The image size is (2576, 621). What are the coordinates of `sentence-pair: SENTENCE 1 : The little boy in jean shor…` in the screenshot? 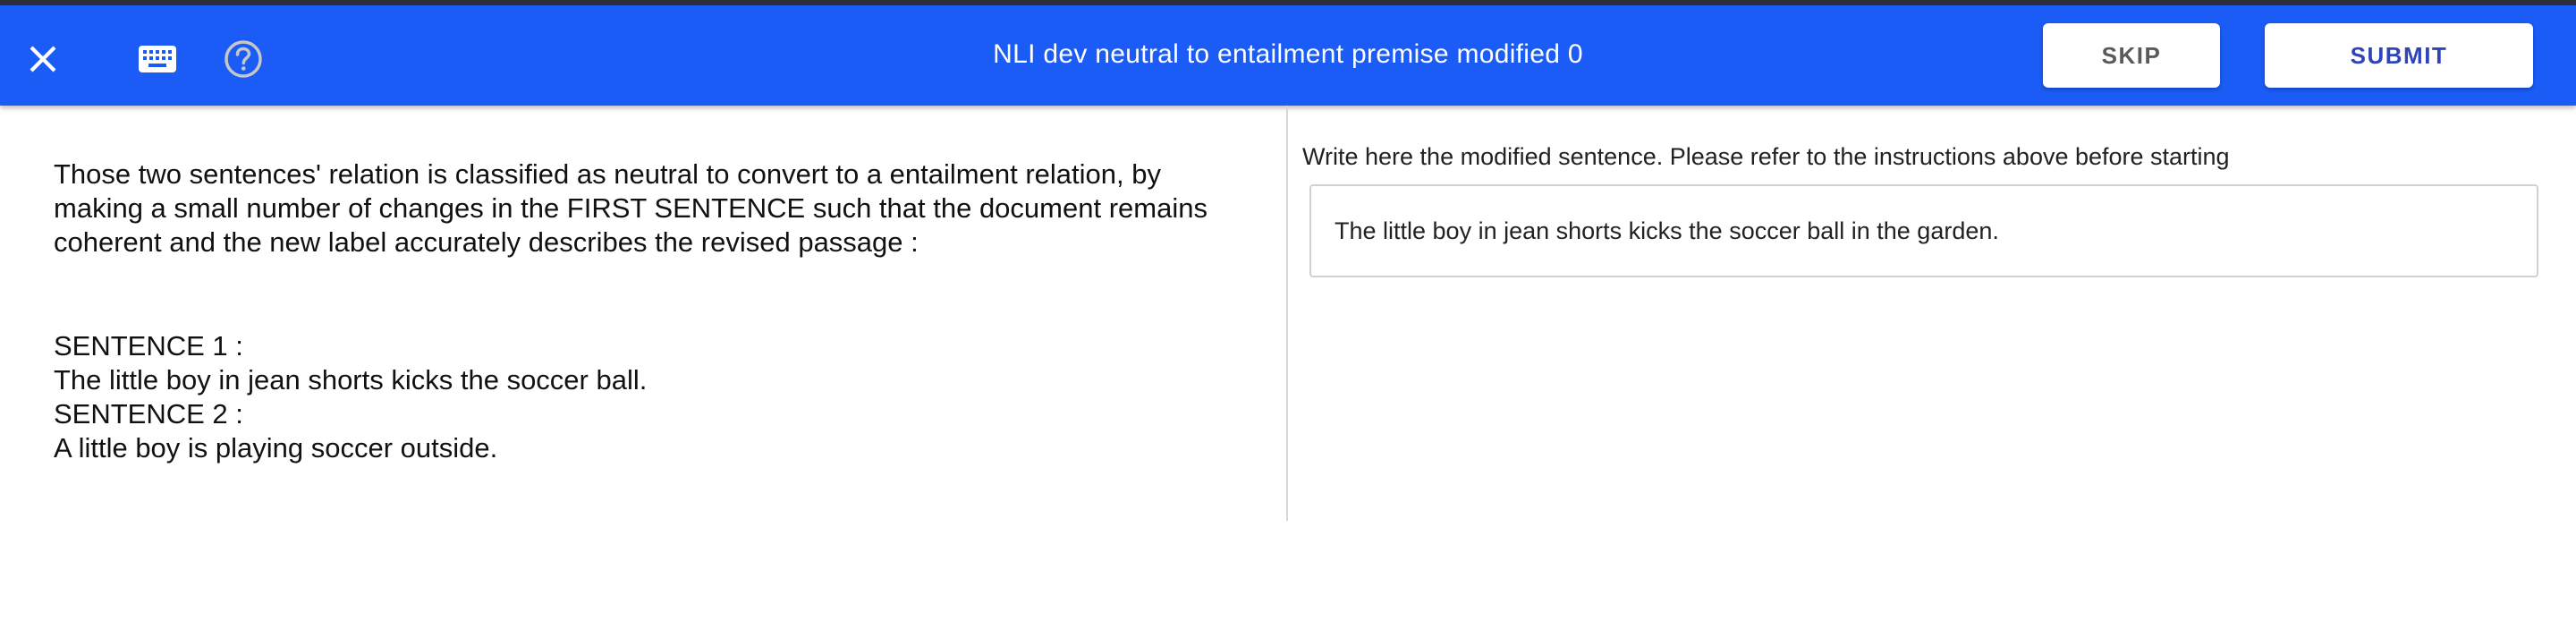 It's located at (350, 397).